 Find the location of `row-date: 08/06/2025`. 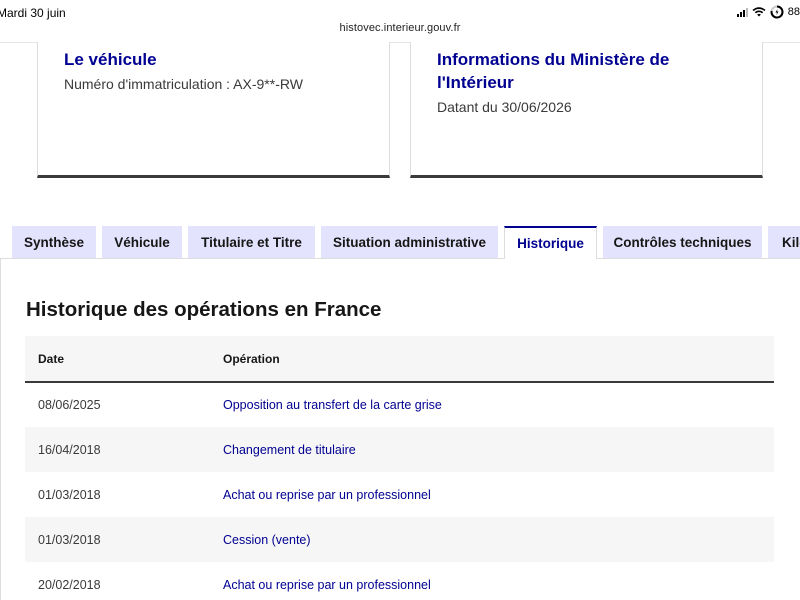

row-date: 08/06/2025 is located at coordinates (69, 405).